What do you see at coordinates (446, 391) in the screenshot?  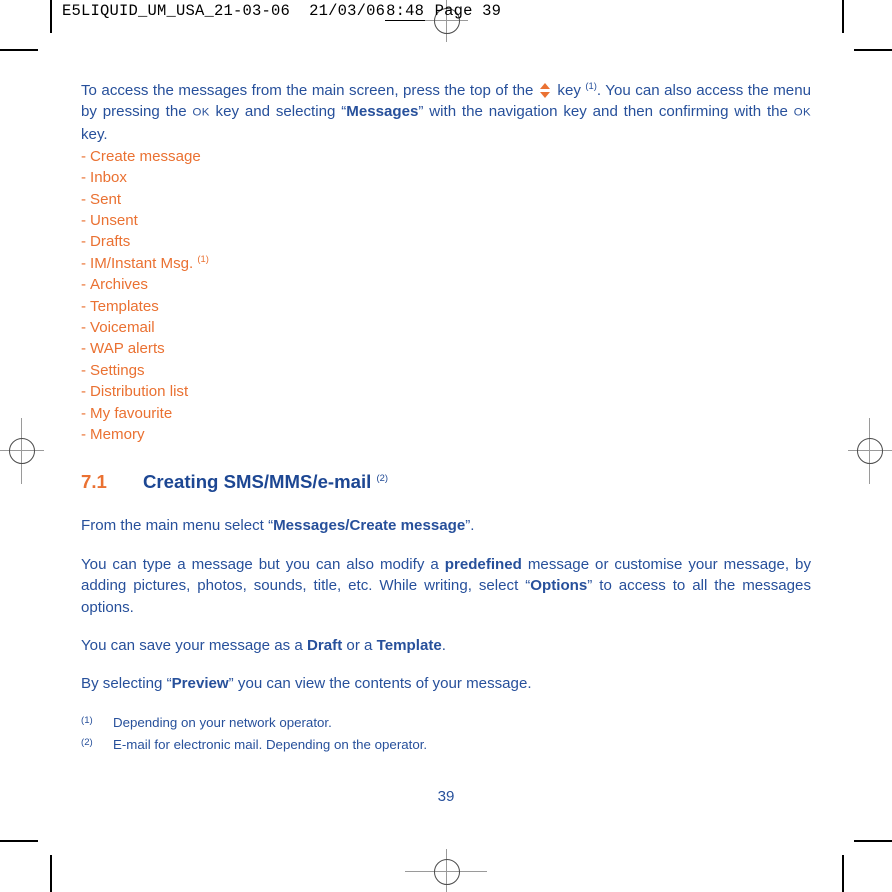 I see `list-item: - Distribution list` at bounding box center [446, 391].